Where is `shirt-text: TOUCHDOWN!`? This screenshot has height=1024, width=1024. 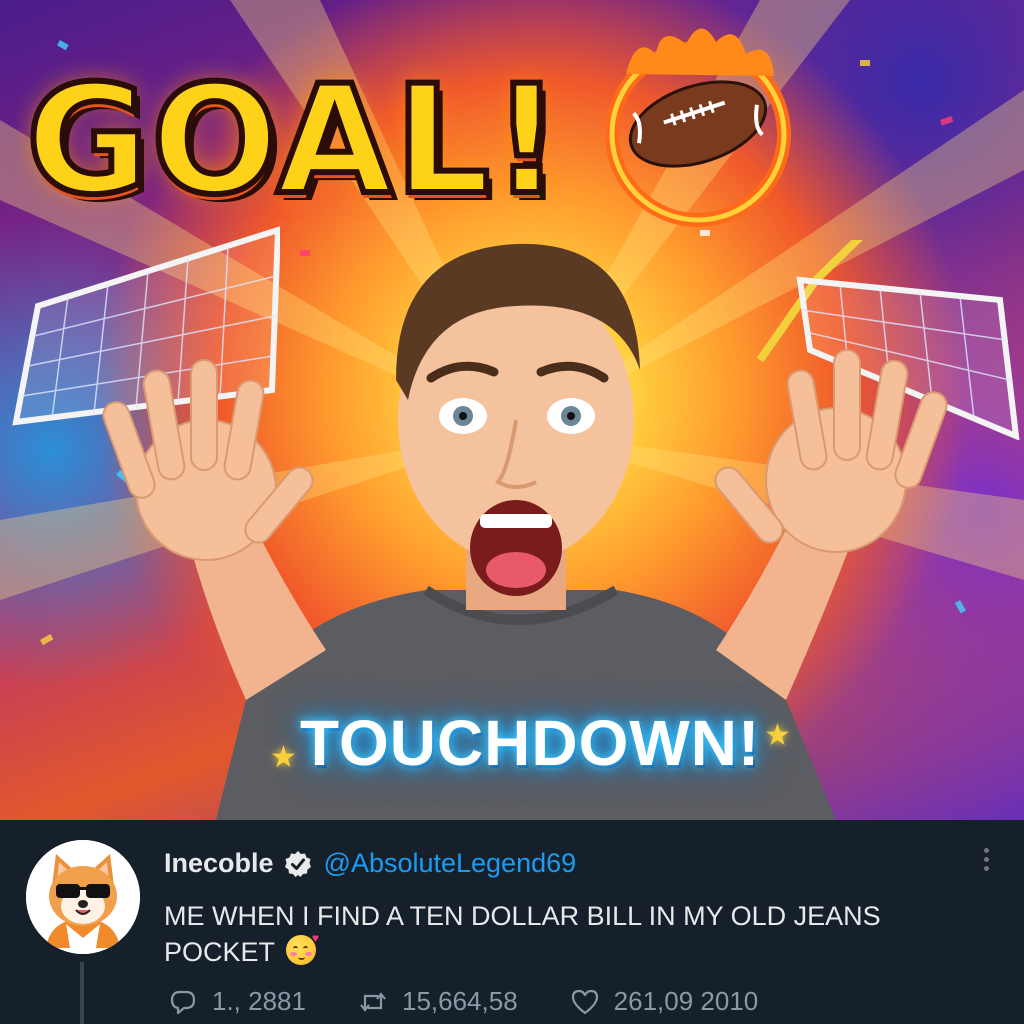
shirt-text: TOUCHDOWN! is located at coordinates (530, 743).